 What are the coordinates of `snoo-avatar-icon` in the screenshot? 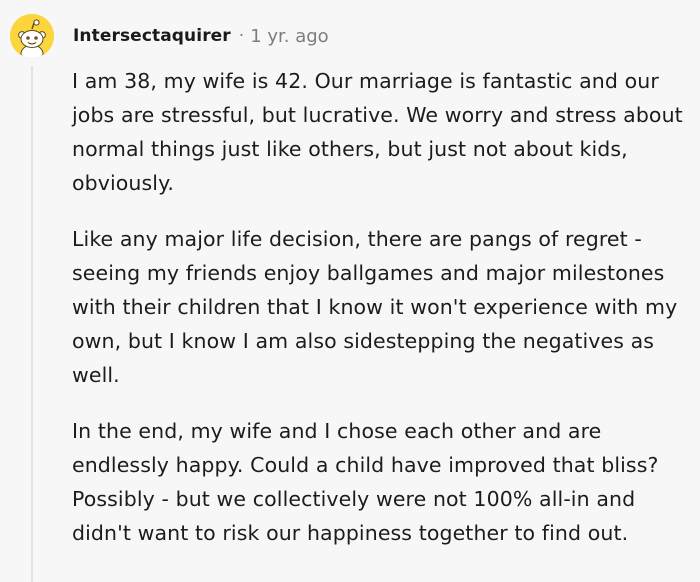 It's located at (32, 36).